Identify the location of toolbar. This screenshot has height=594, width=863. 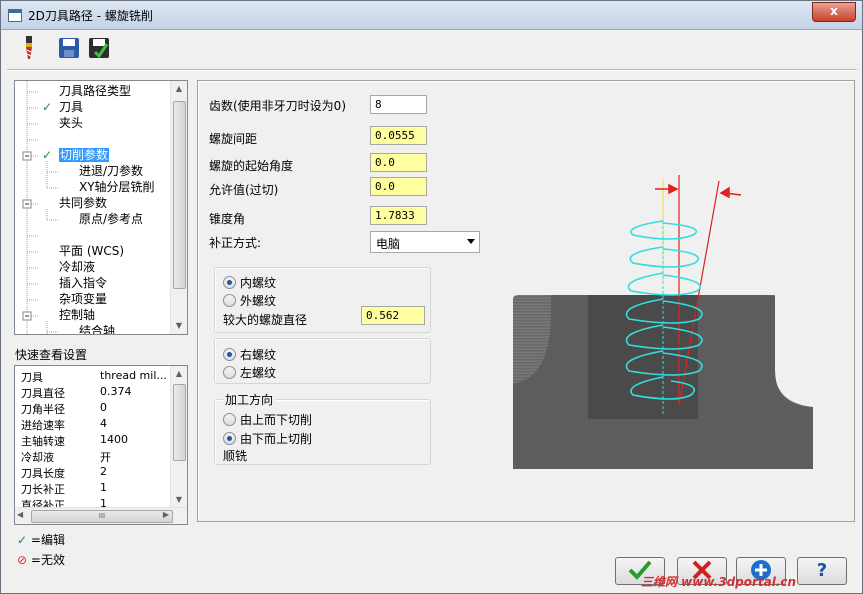
(67, 50).